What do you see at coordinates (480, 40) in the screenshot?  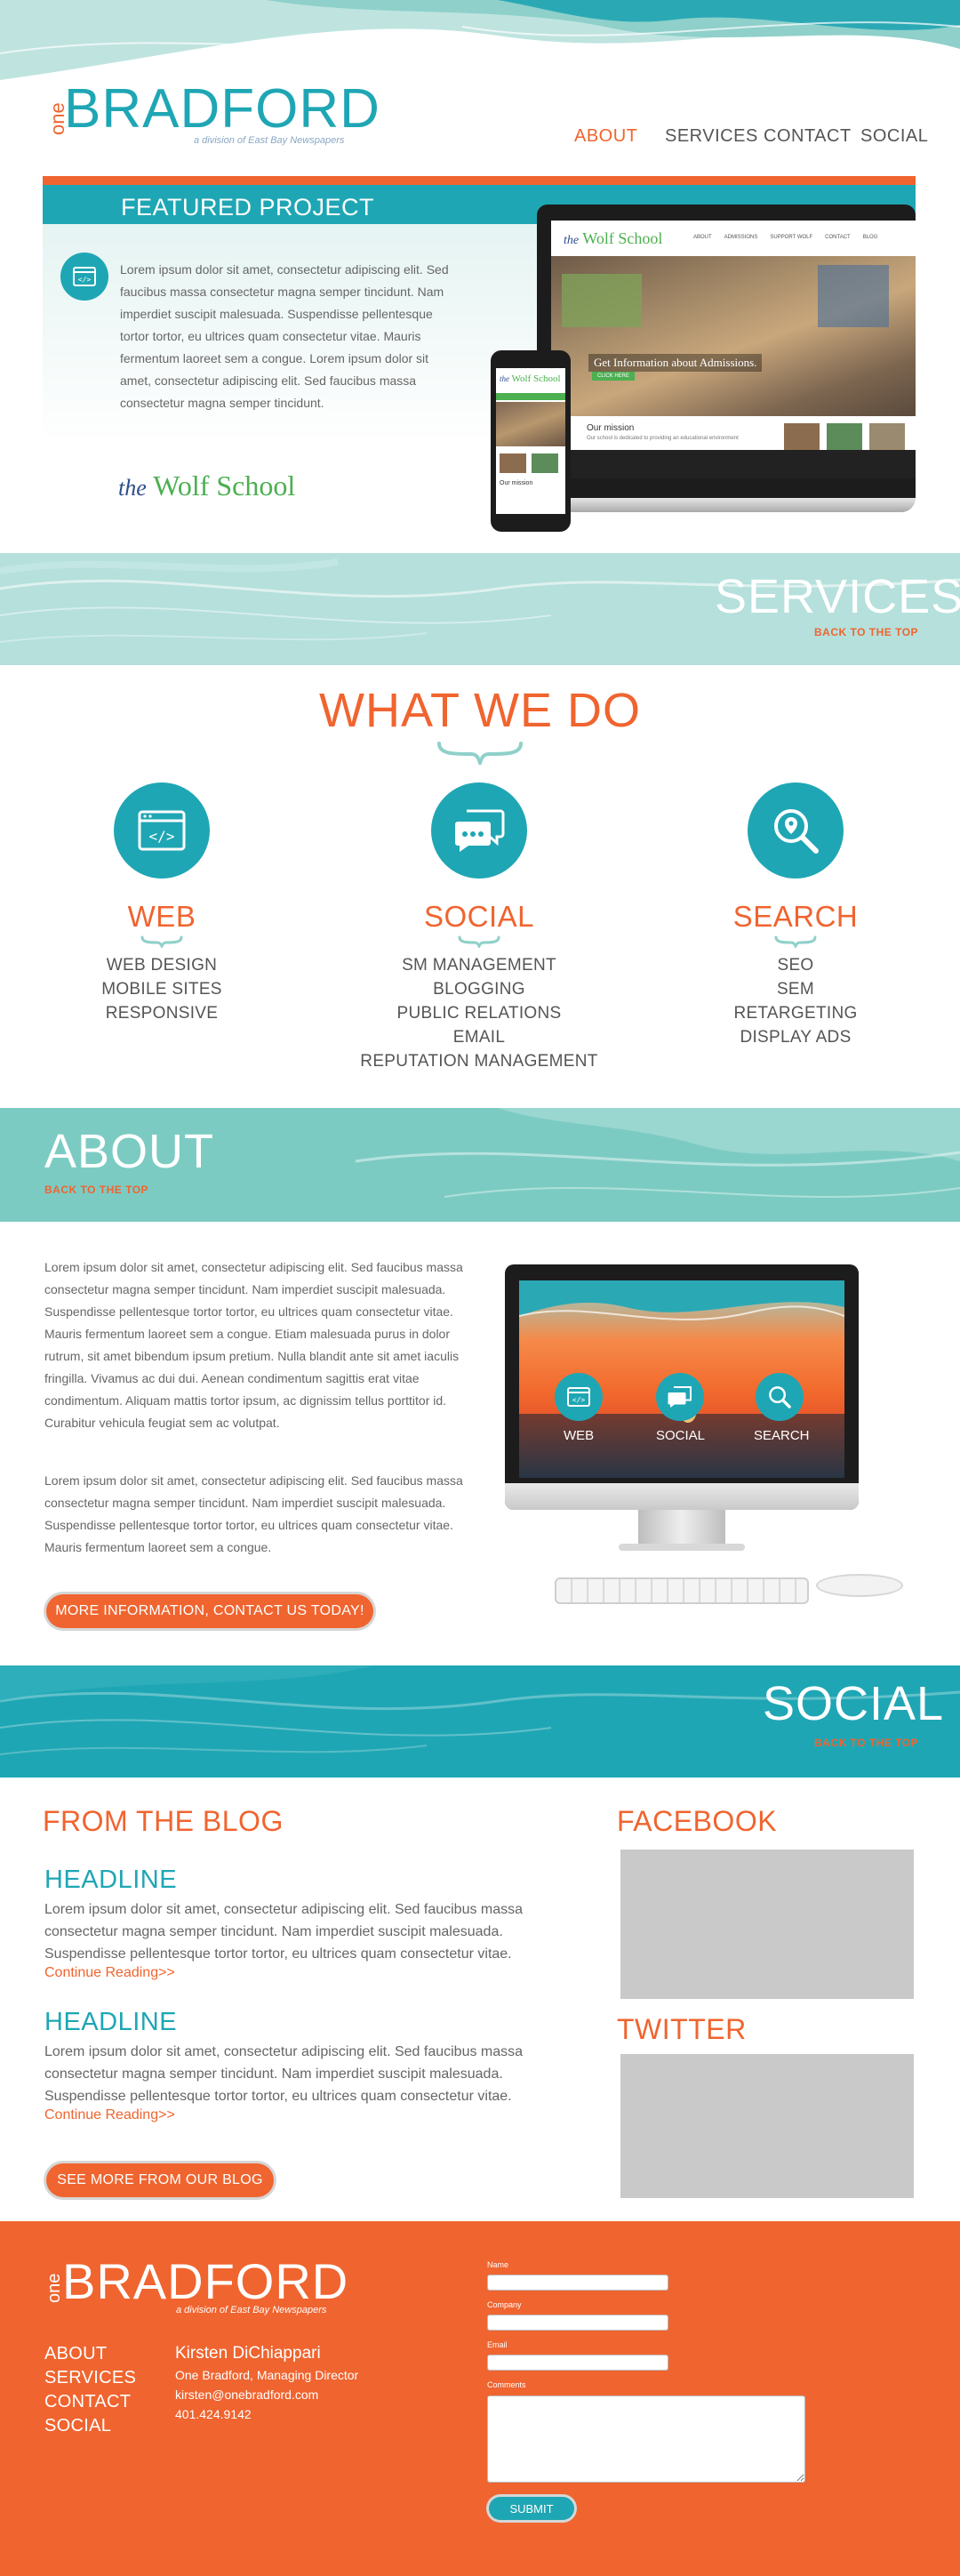 I see `header-wave-decoration` at bounding box center [480, 40].